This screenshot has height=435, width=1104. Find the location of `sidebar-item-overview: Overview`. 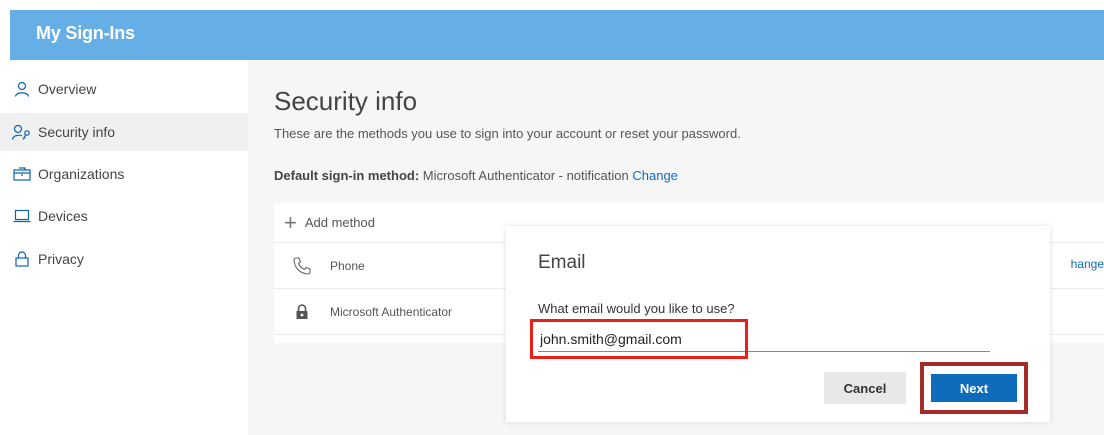

sidebar-item-overview: Overview is located at coordinates (124, 89).